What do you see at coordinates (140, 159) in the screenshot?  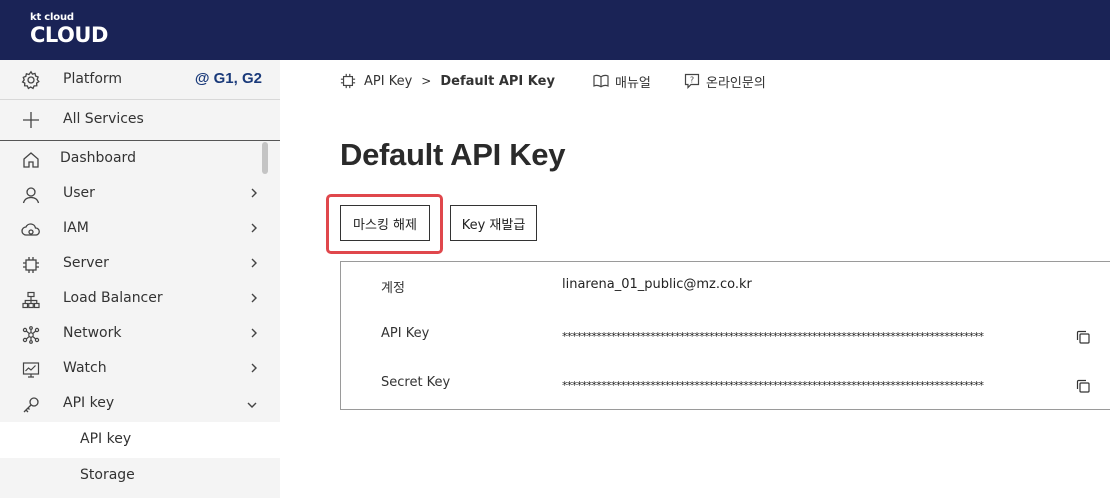 I see `sidebar-item-dashboard: Dashboard` at bounding box center [140, 159].